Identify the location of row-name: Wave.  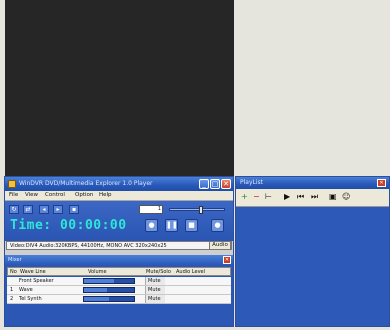
(26, 290).